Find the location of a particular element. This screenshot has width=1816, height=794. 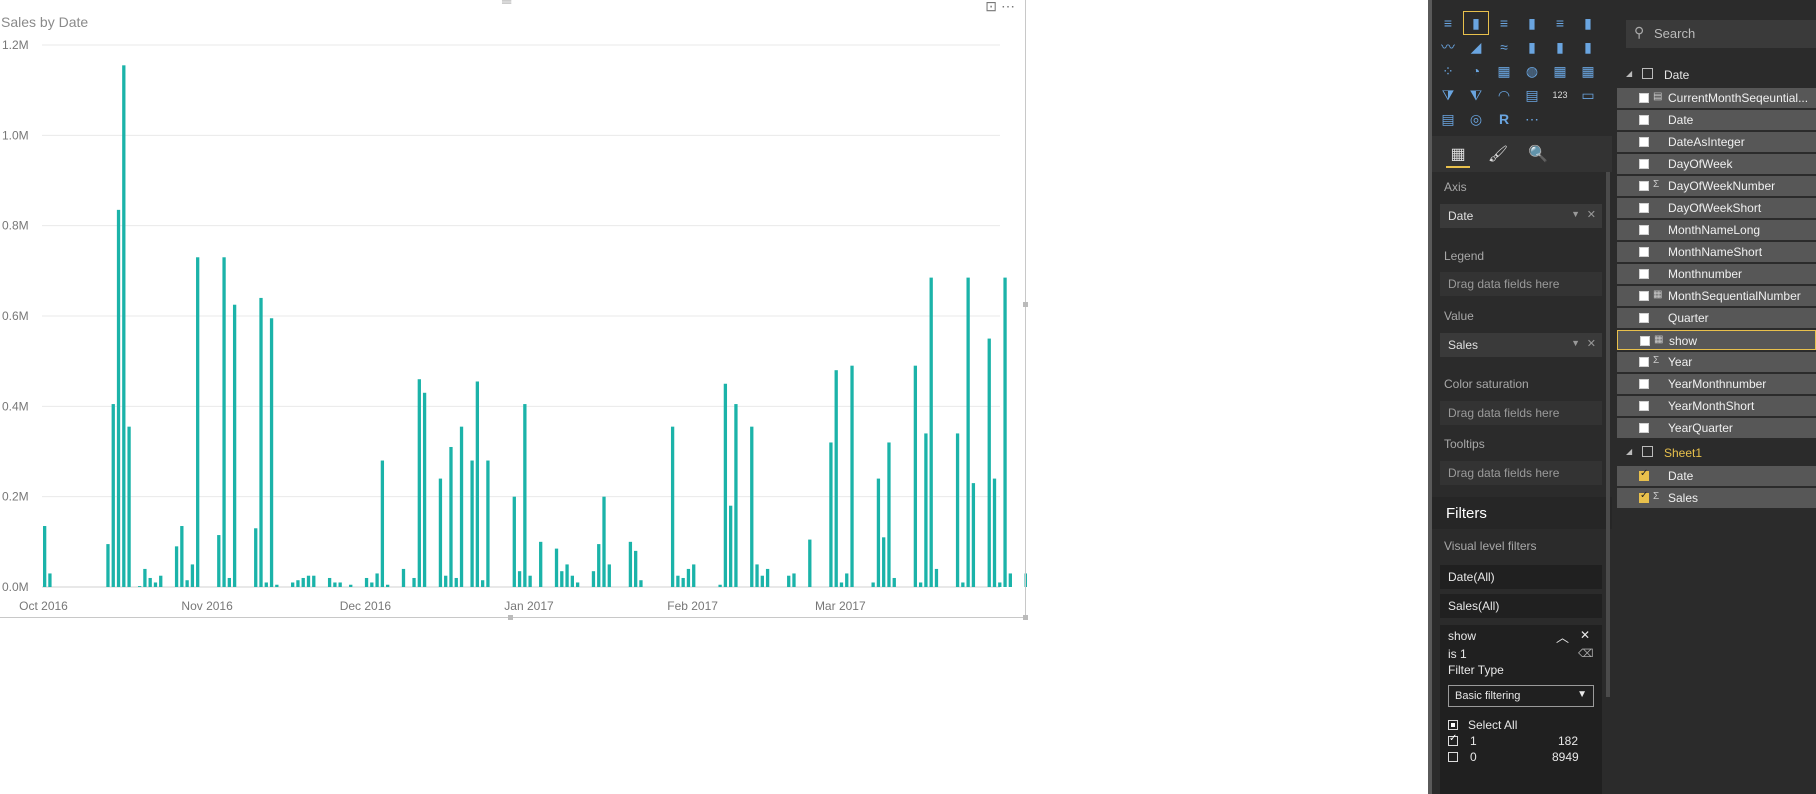

visual-type-icon: ⋯ is located at coordinates (1532, 119).